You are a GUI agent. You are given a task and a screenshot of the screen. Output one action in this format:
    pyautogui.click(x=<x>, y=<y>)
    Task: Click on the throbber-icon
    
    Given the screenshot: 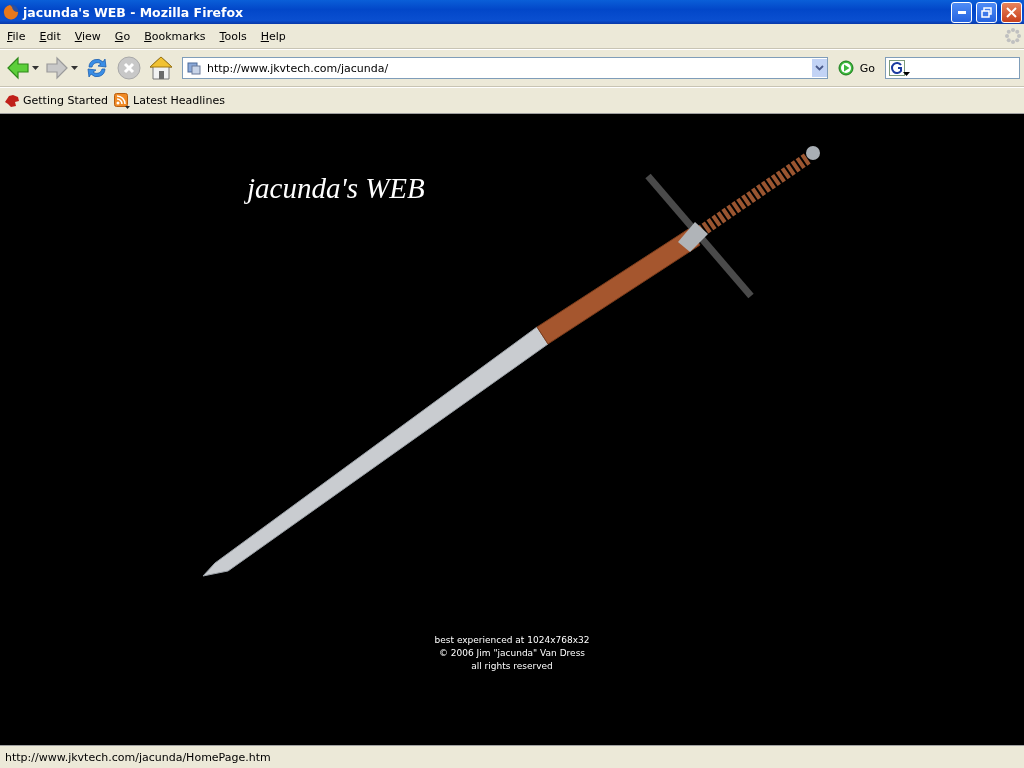 What is the action you would take?
    pyautogui.click(x=1013, y=36)
    